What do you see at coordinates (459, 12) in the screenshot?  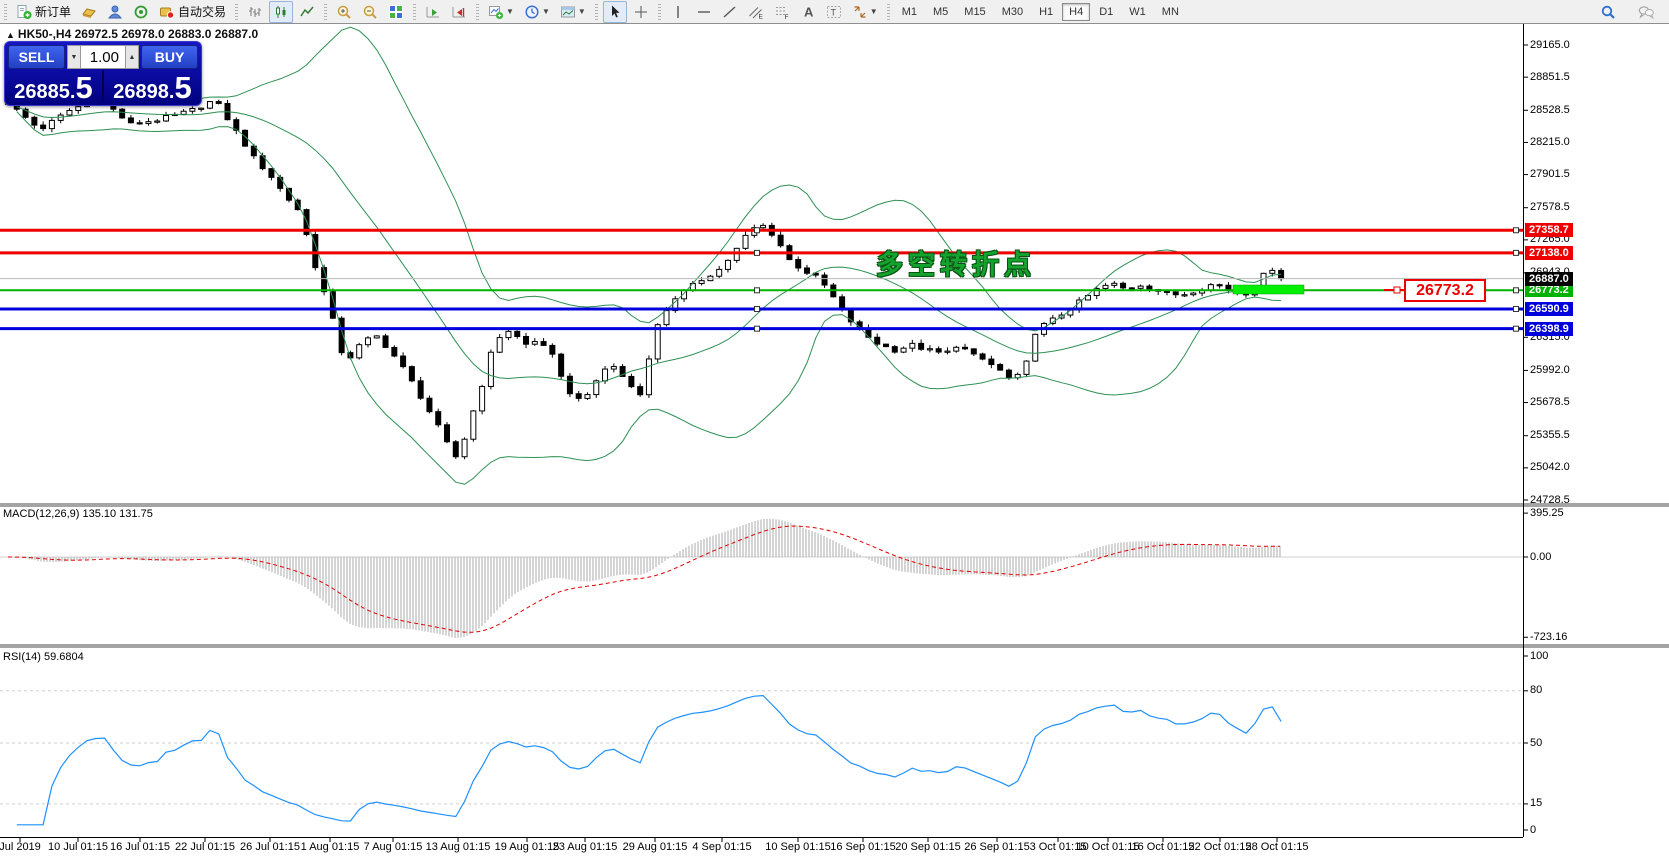 I see `chart-shift-button` at bounding box center [459, 12].